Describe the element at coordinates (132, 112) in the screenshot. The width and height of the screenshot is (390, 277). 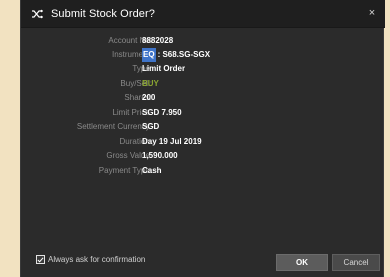
I see `limit-price-label: Limit Price:` at that location.